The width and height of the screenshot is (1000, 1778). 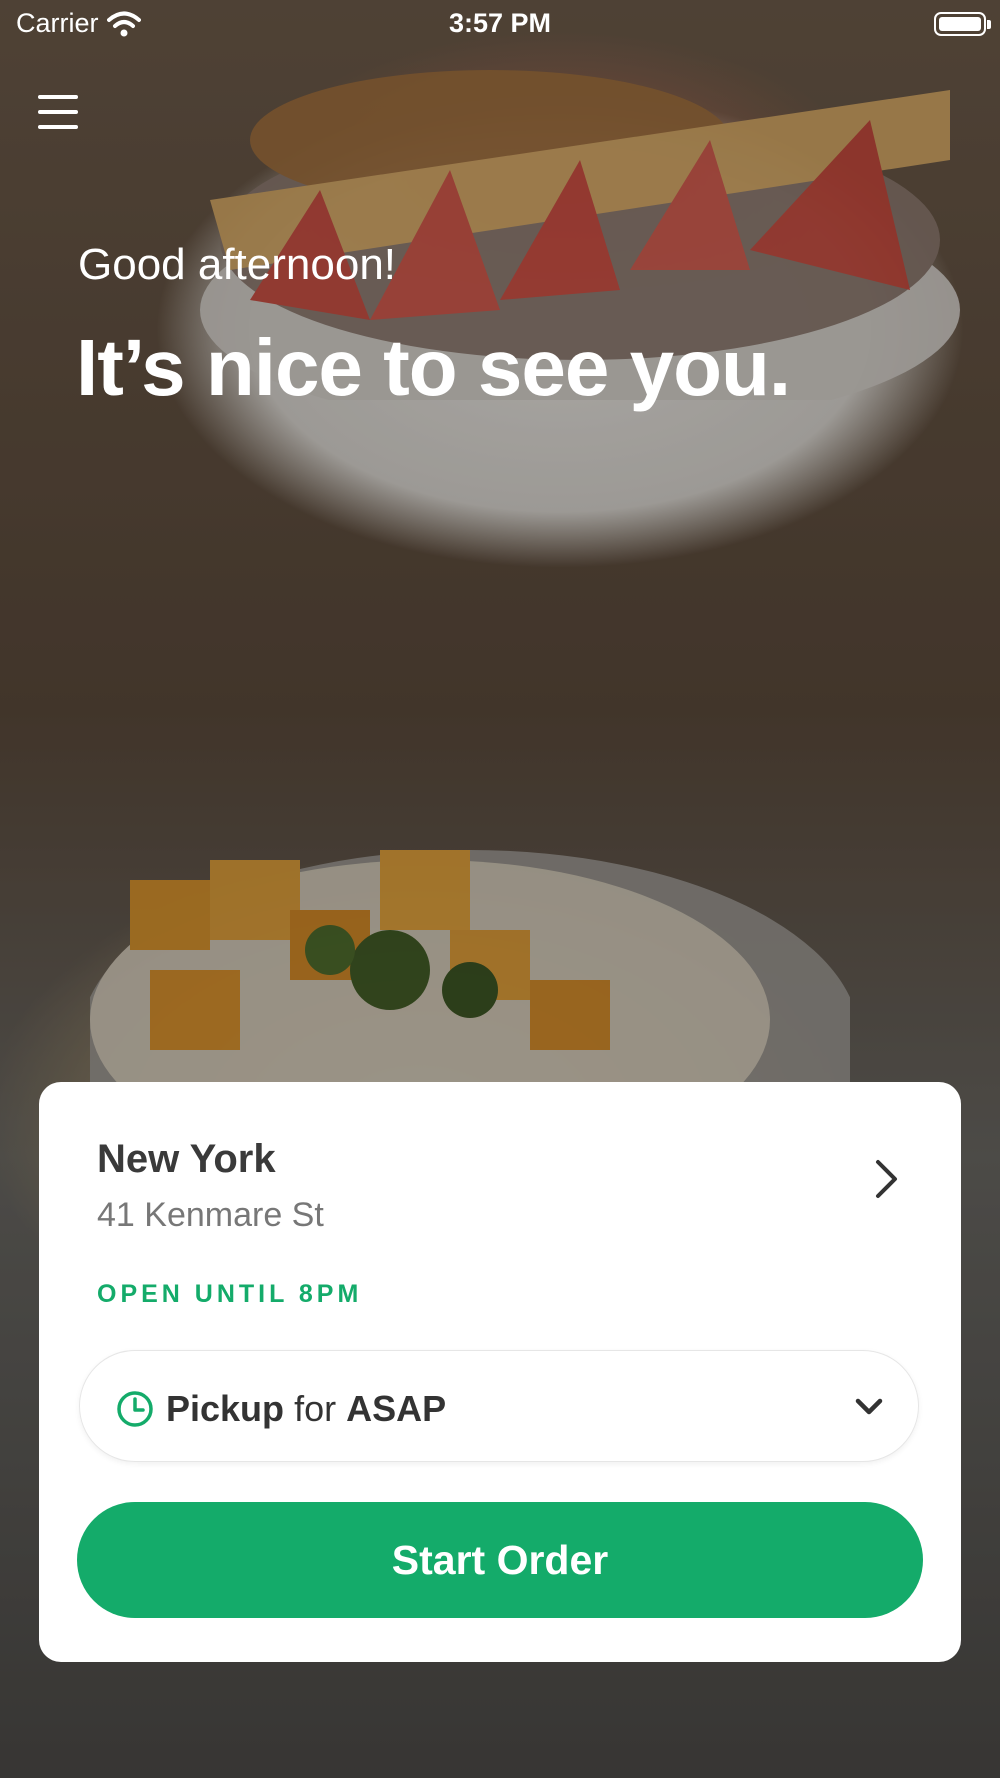 I want to click on greeting-text: Good afternoon!, so click(x=237, y=264).